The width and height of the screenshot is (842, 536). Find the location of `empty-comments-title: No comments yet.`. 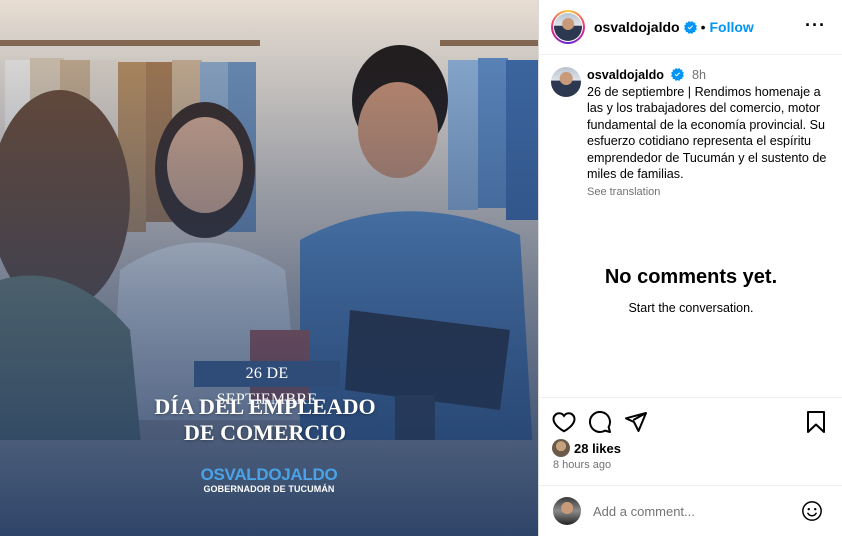

empty-comments-title: No comments yet. is located at coordinates (691, 277).